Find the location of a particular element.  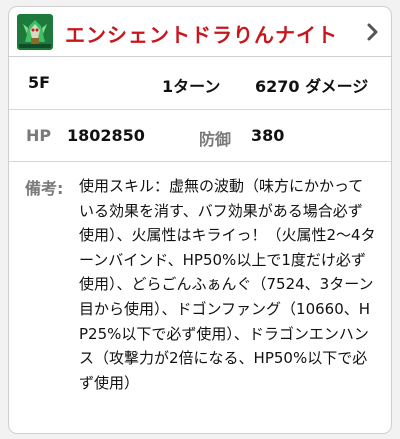

hp-label: HP is located at coordinates (39, 135).